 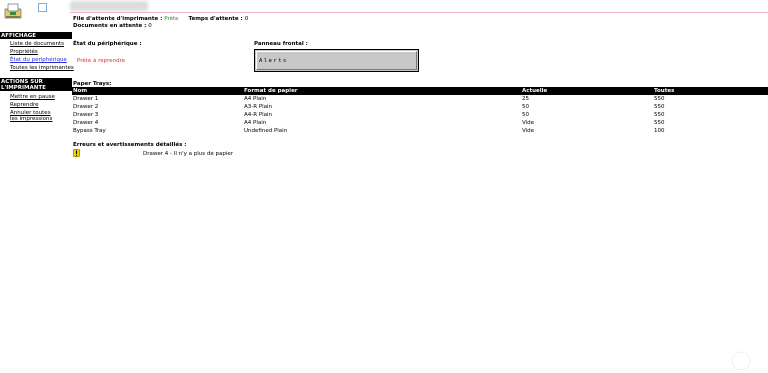 I want to click on tray-paper-format: A4-R Plain, so click(x=258, y=115).